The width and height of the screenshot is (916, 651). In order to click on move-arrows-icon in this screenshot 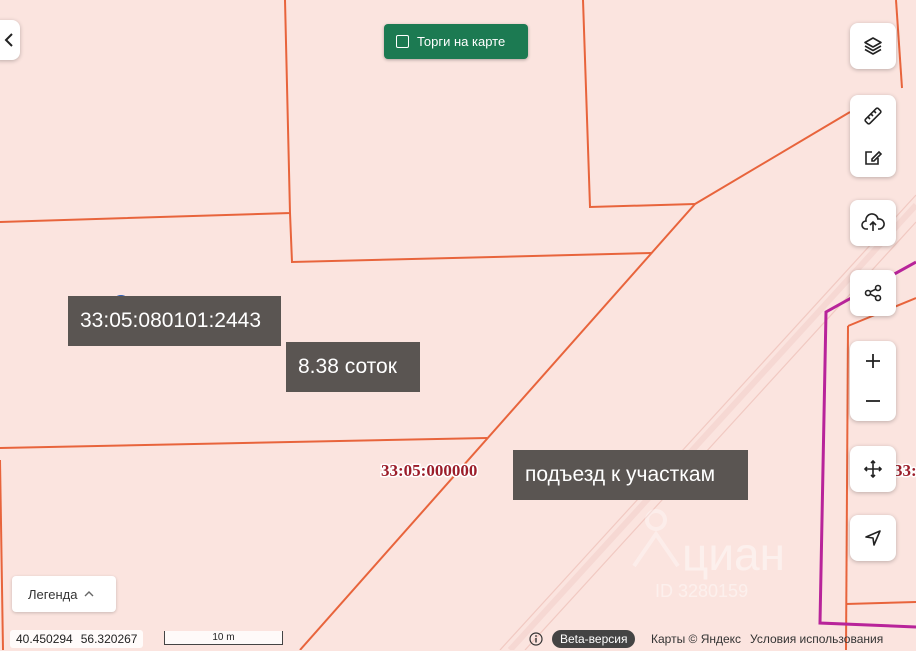, I will do `click(873, 469)`.